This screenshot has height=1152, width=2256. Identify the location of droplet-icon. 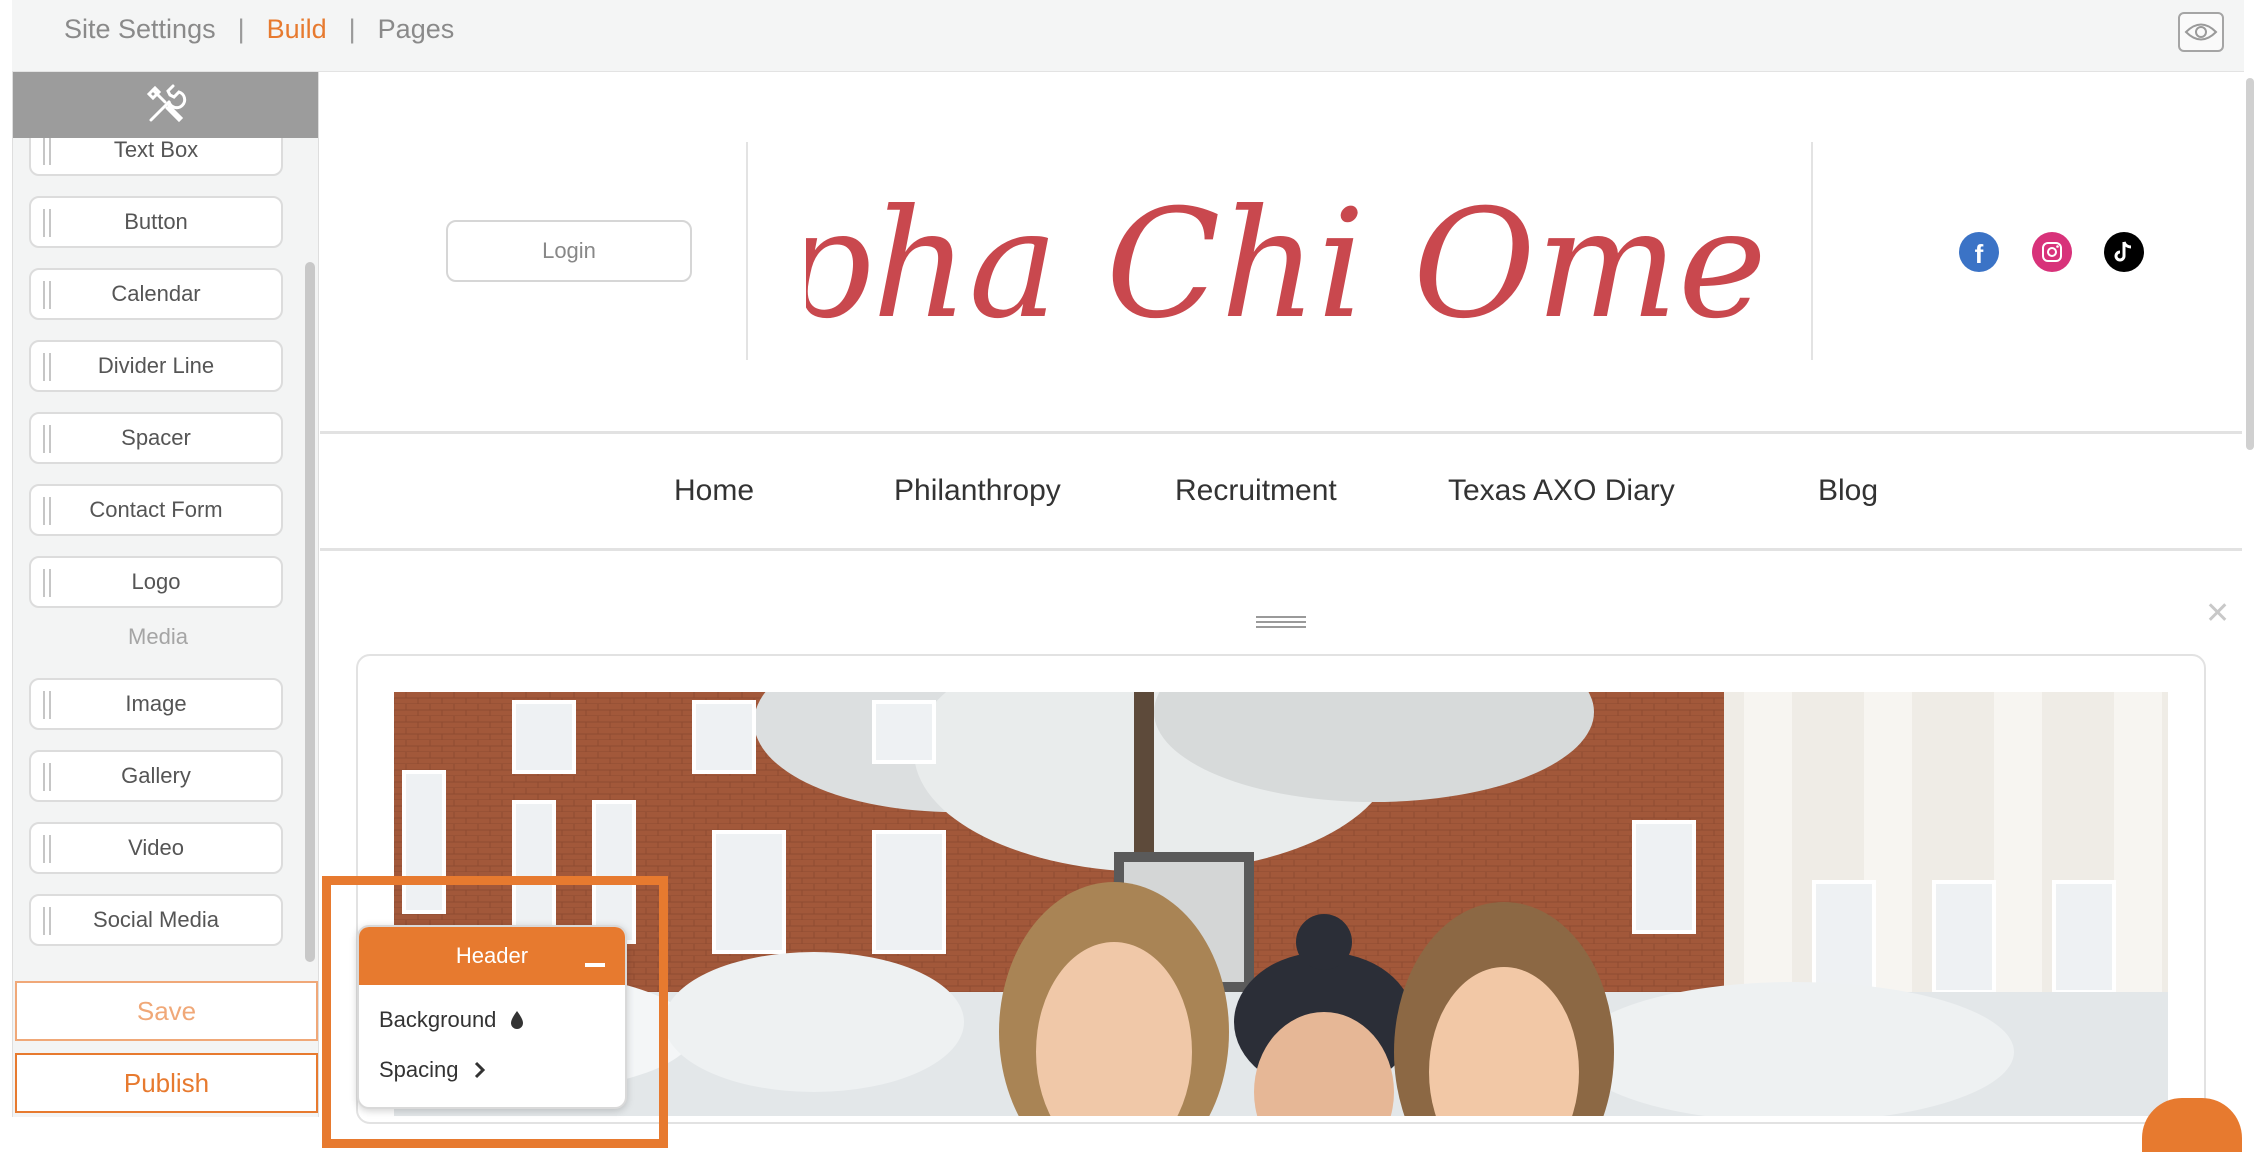
(517, 1020).